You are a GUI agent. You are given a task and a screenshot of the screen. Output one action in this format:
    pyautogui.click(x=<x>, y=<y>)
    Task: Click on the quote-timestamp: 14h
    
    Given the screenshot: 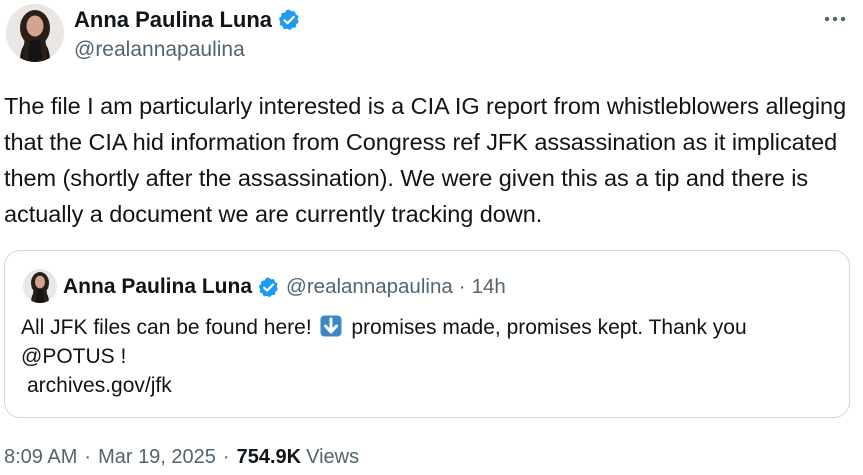 What is the action you would take?
    pyautogui.click(x=489, y=287)
    